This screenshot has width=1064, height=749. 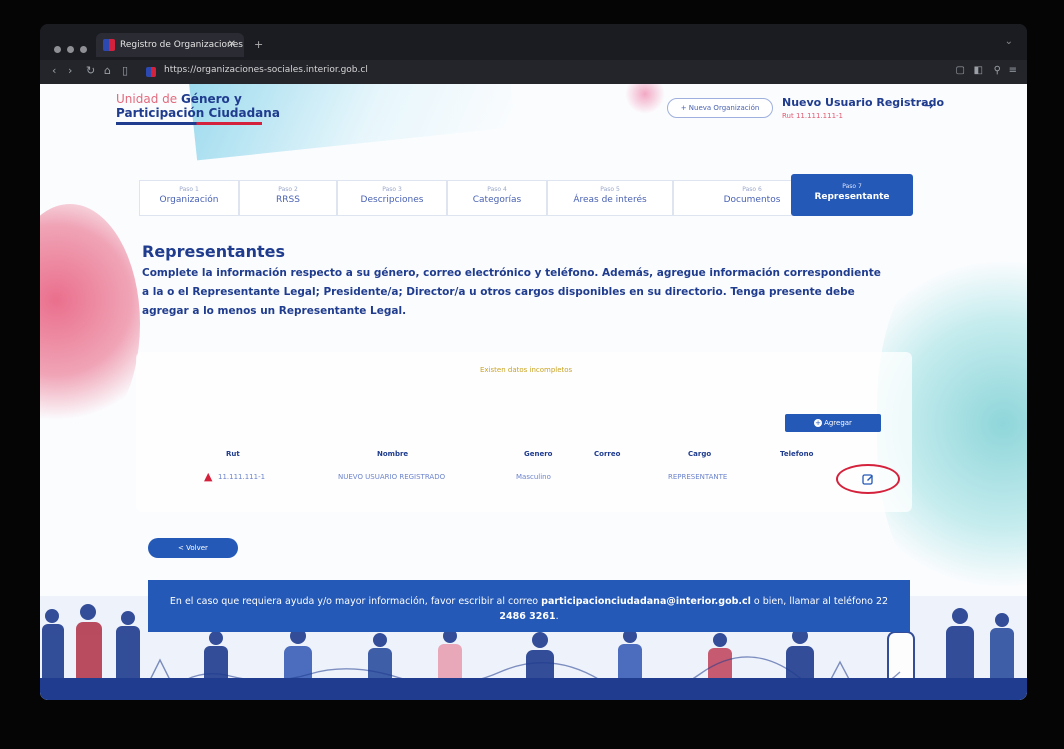 I want to click on browser-tab: Registro de Organizaciones ✕, so click(x=170, y=45).